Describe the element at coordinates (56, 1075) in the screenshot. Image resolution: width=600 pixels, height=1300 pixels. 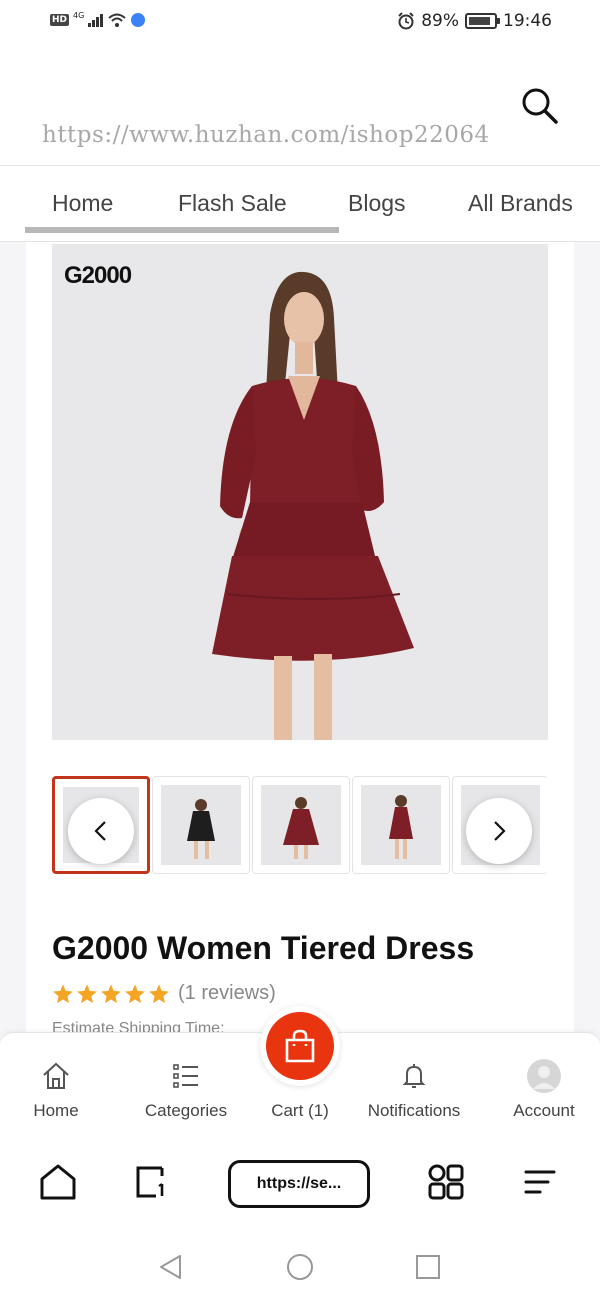
I see `home-icon` at that location.